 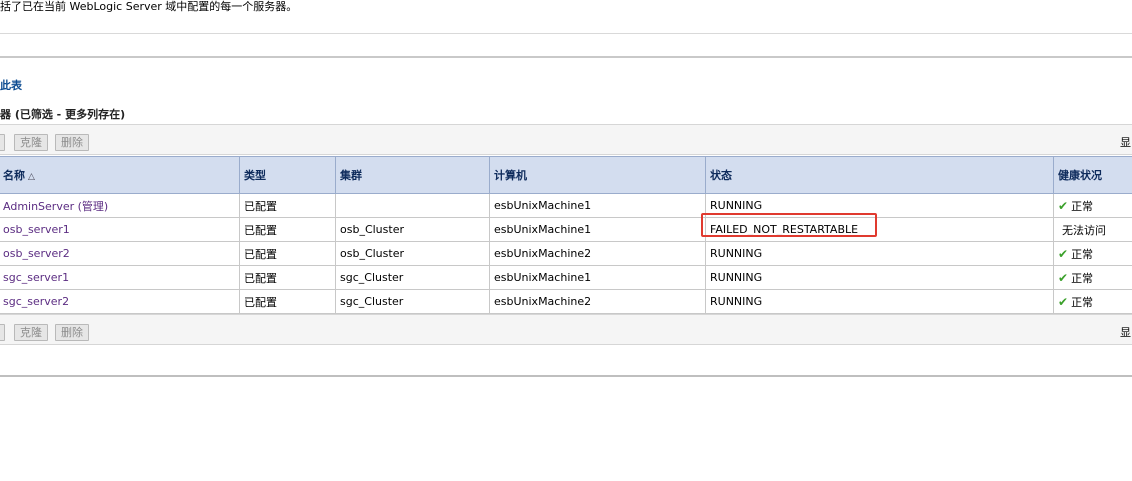 I want to click on column-header-type: 类型, so click(x=287, y=175).